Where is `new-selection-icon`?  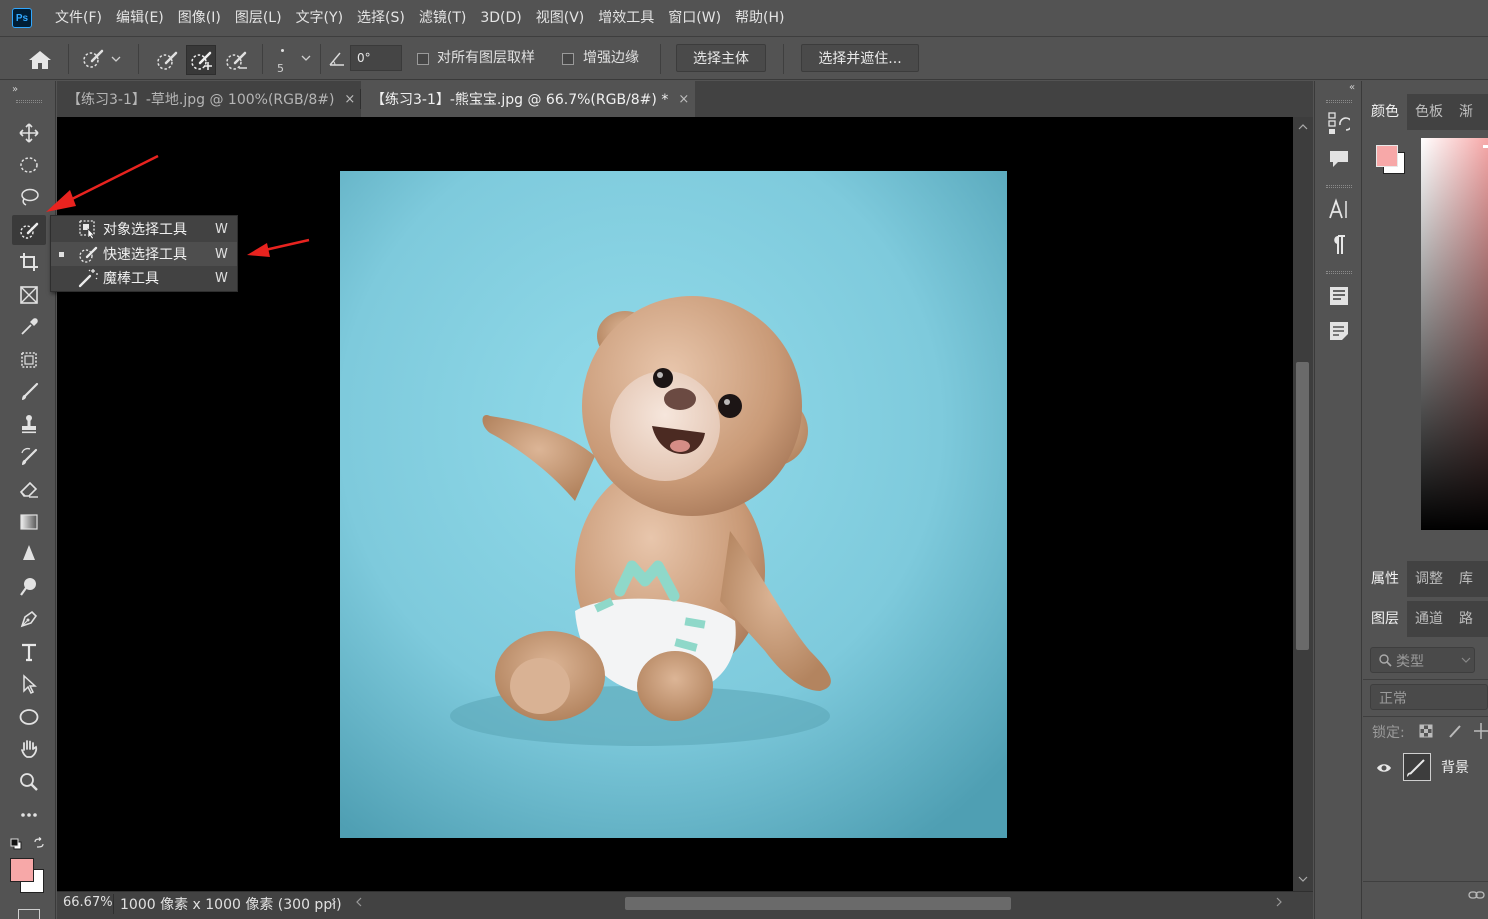 new-selection-icon is located at coordinates (167, 60).